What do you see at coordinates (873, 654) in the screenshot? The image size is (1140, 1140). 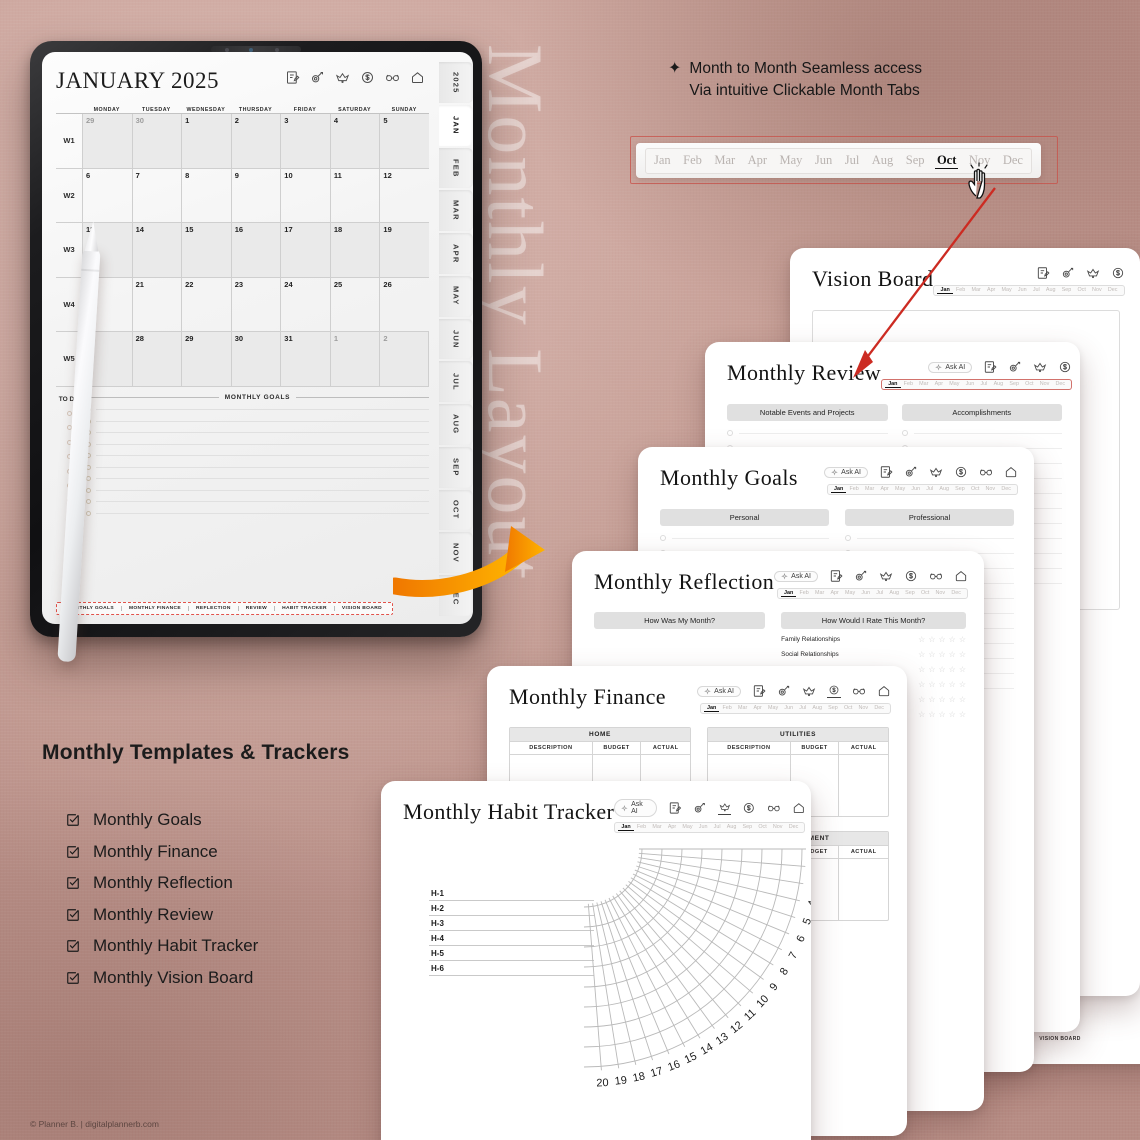 I see `rating-row: Social Relationships ☆ ☆ ☆ ☆ ☆` at bounding box center [873, 654].